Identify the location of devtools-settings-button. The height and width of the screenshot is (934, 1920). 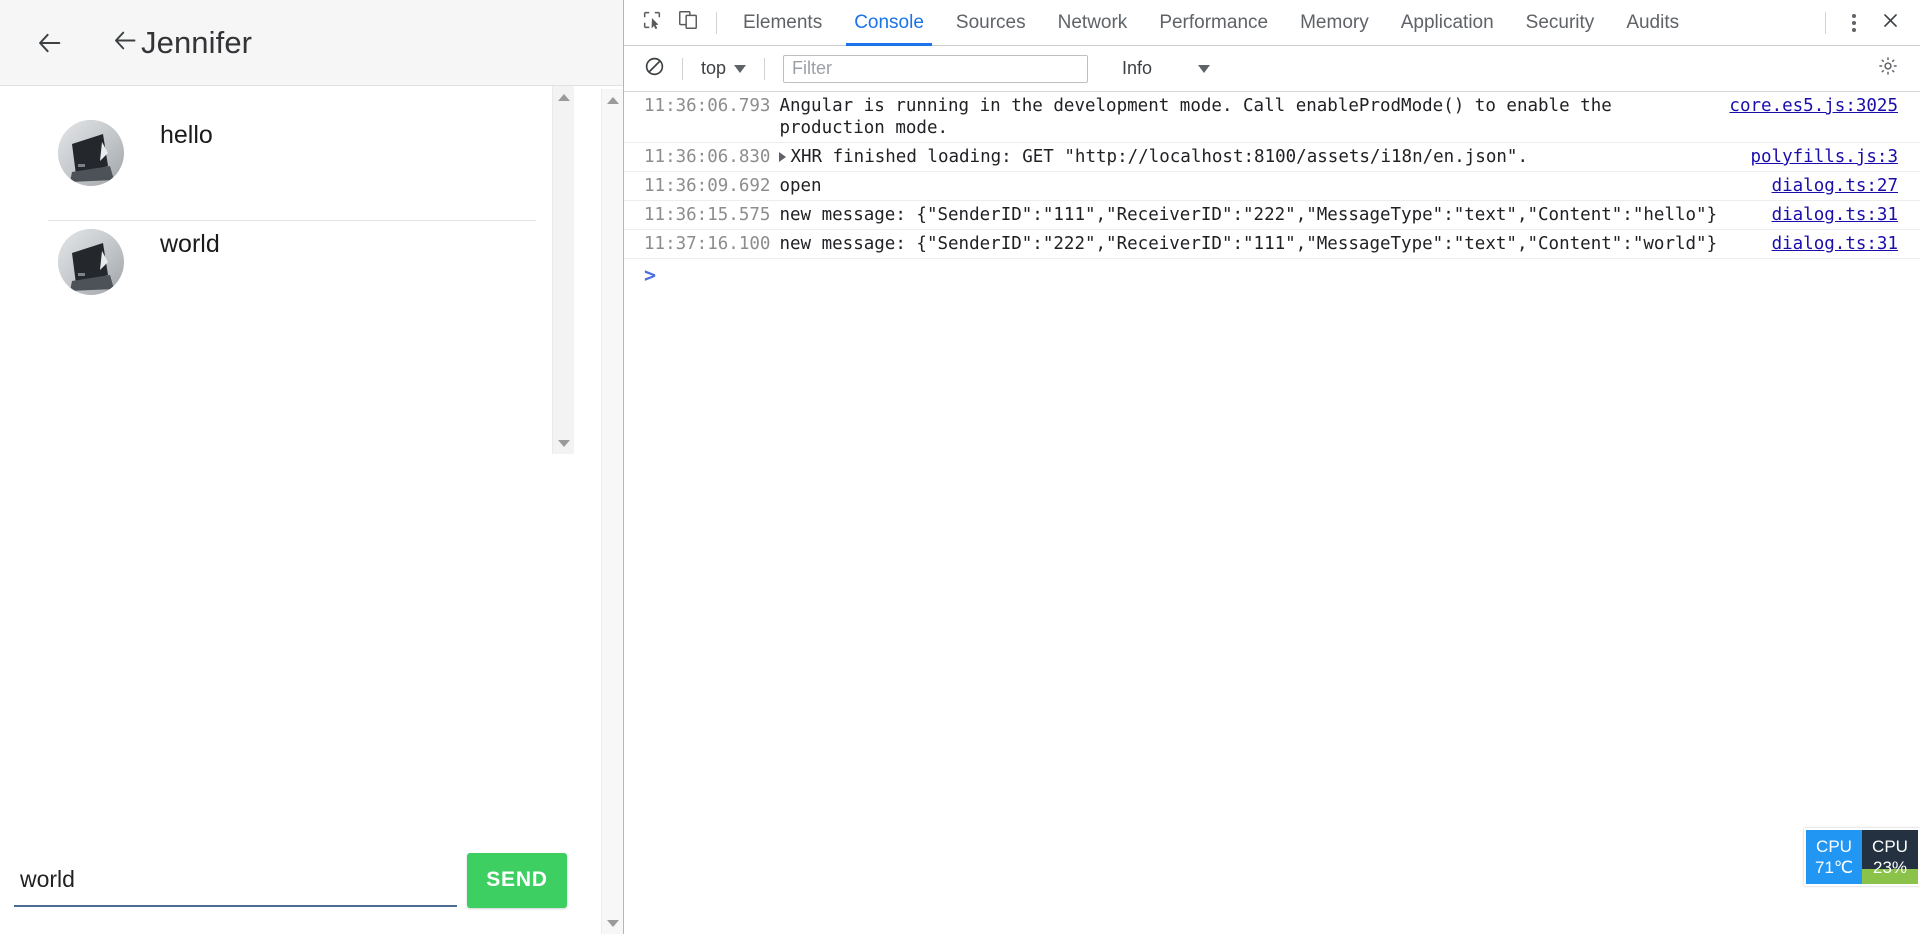
(1888, 69).